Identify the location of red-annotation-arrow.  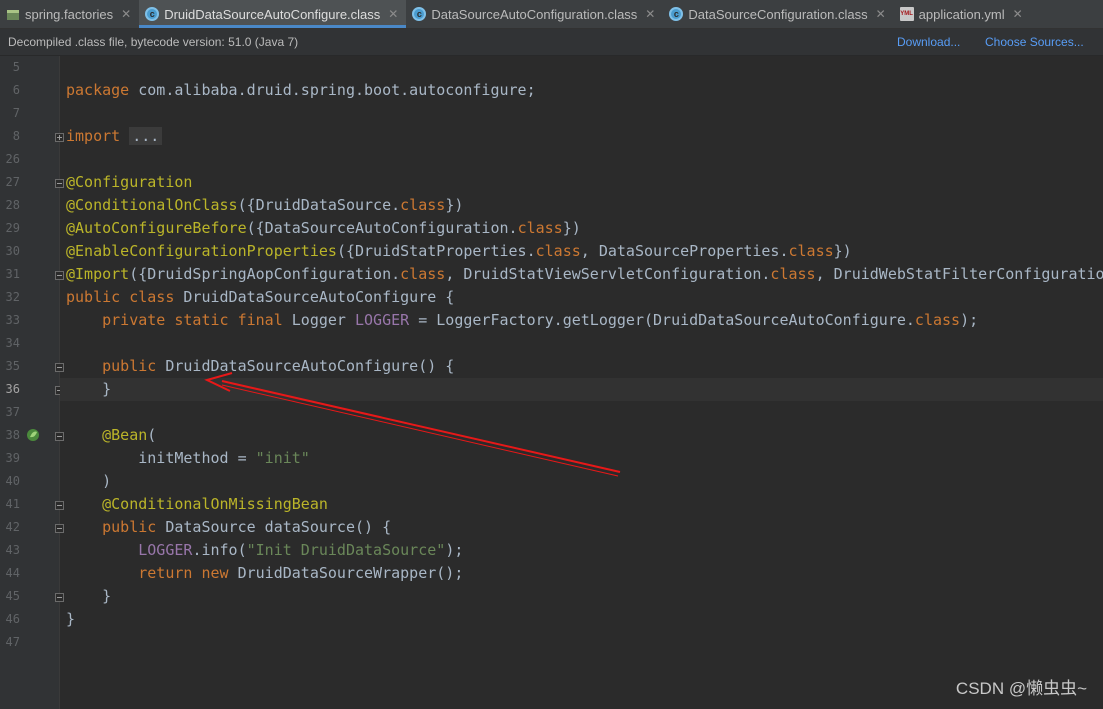
(412, 424).